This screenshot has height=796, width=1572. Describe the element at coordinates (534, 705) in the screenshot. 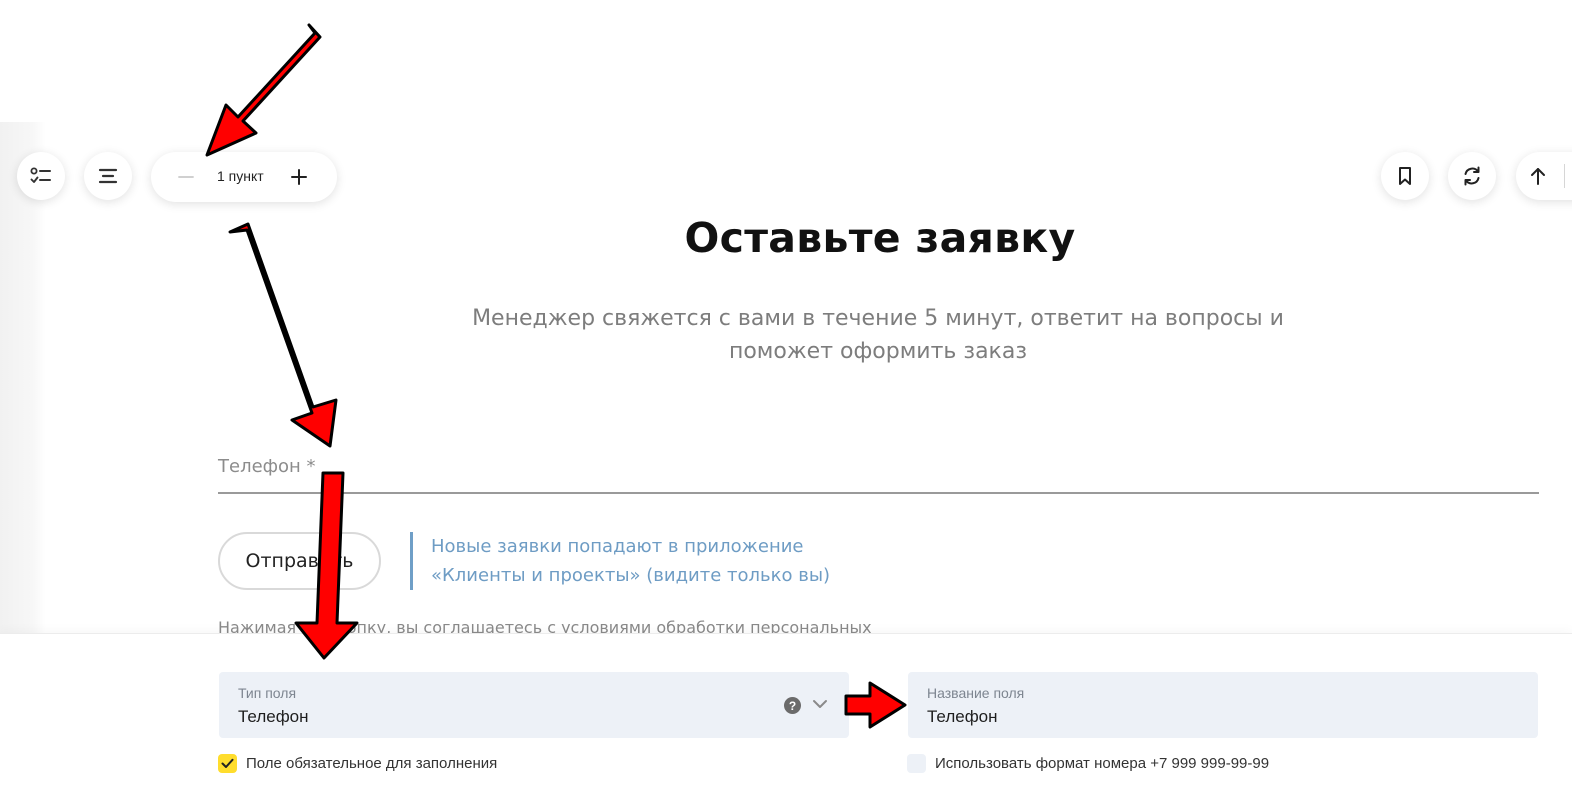

I see `field-type-select: Тип поля Телефон ?` at that location.